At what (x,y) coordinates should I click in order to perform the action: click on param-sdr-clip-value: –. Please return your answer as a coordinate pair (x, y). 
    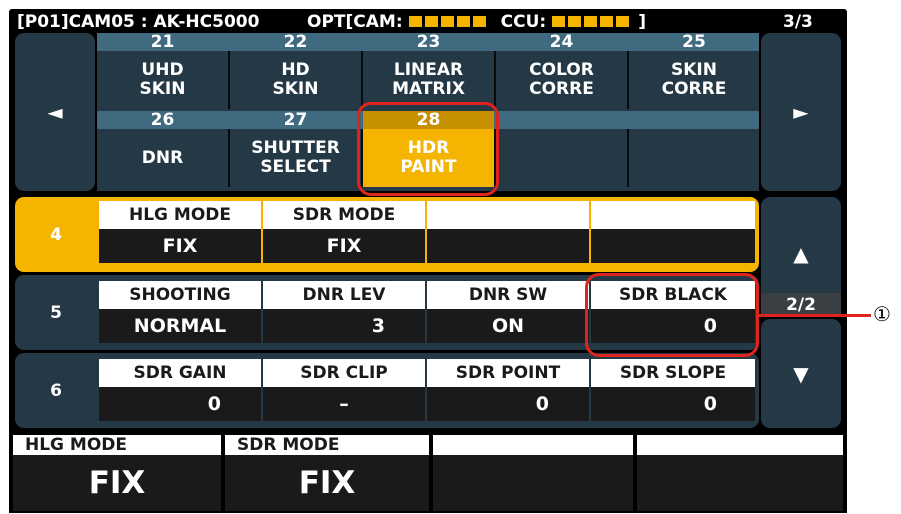
    Looking at the image, I should click on (344, 404).